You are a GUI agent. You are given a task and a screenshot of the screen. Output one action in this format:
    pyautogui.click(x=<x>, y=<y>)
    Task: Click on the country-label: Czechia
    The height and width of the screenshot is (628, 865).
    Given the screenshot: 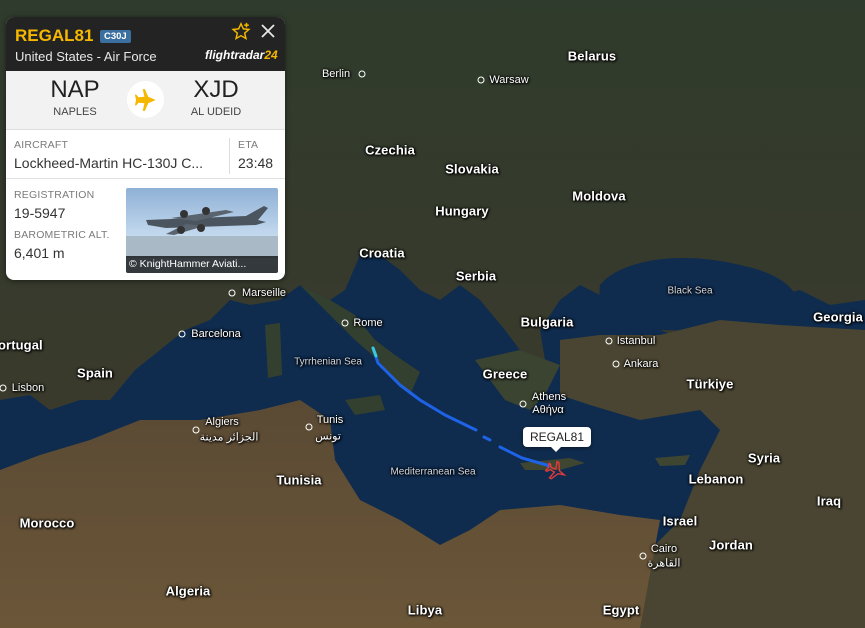 What is the action you would take?
    pyautogui.click(x=390, y=150)
    